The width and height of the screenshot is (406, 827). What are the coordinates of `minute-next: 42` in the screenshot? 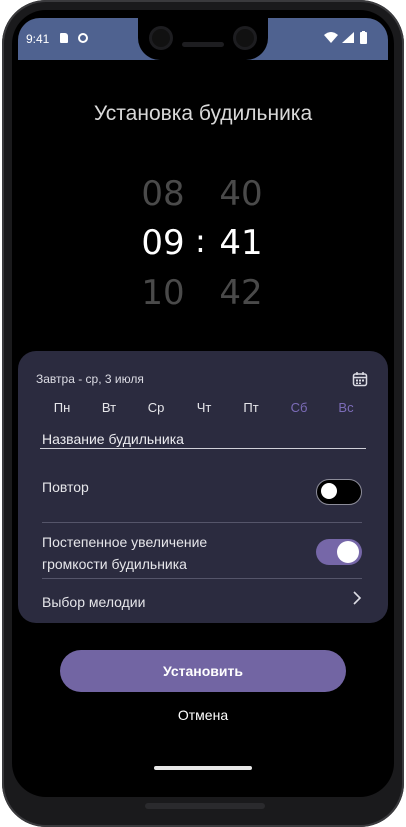 It's located at (241, 293).